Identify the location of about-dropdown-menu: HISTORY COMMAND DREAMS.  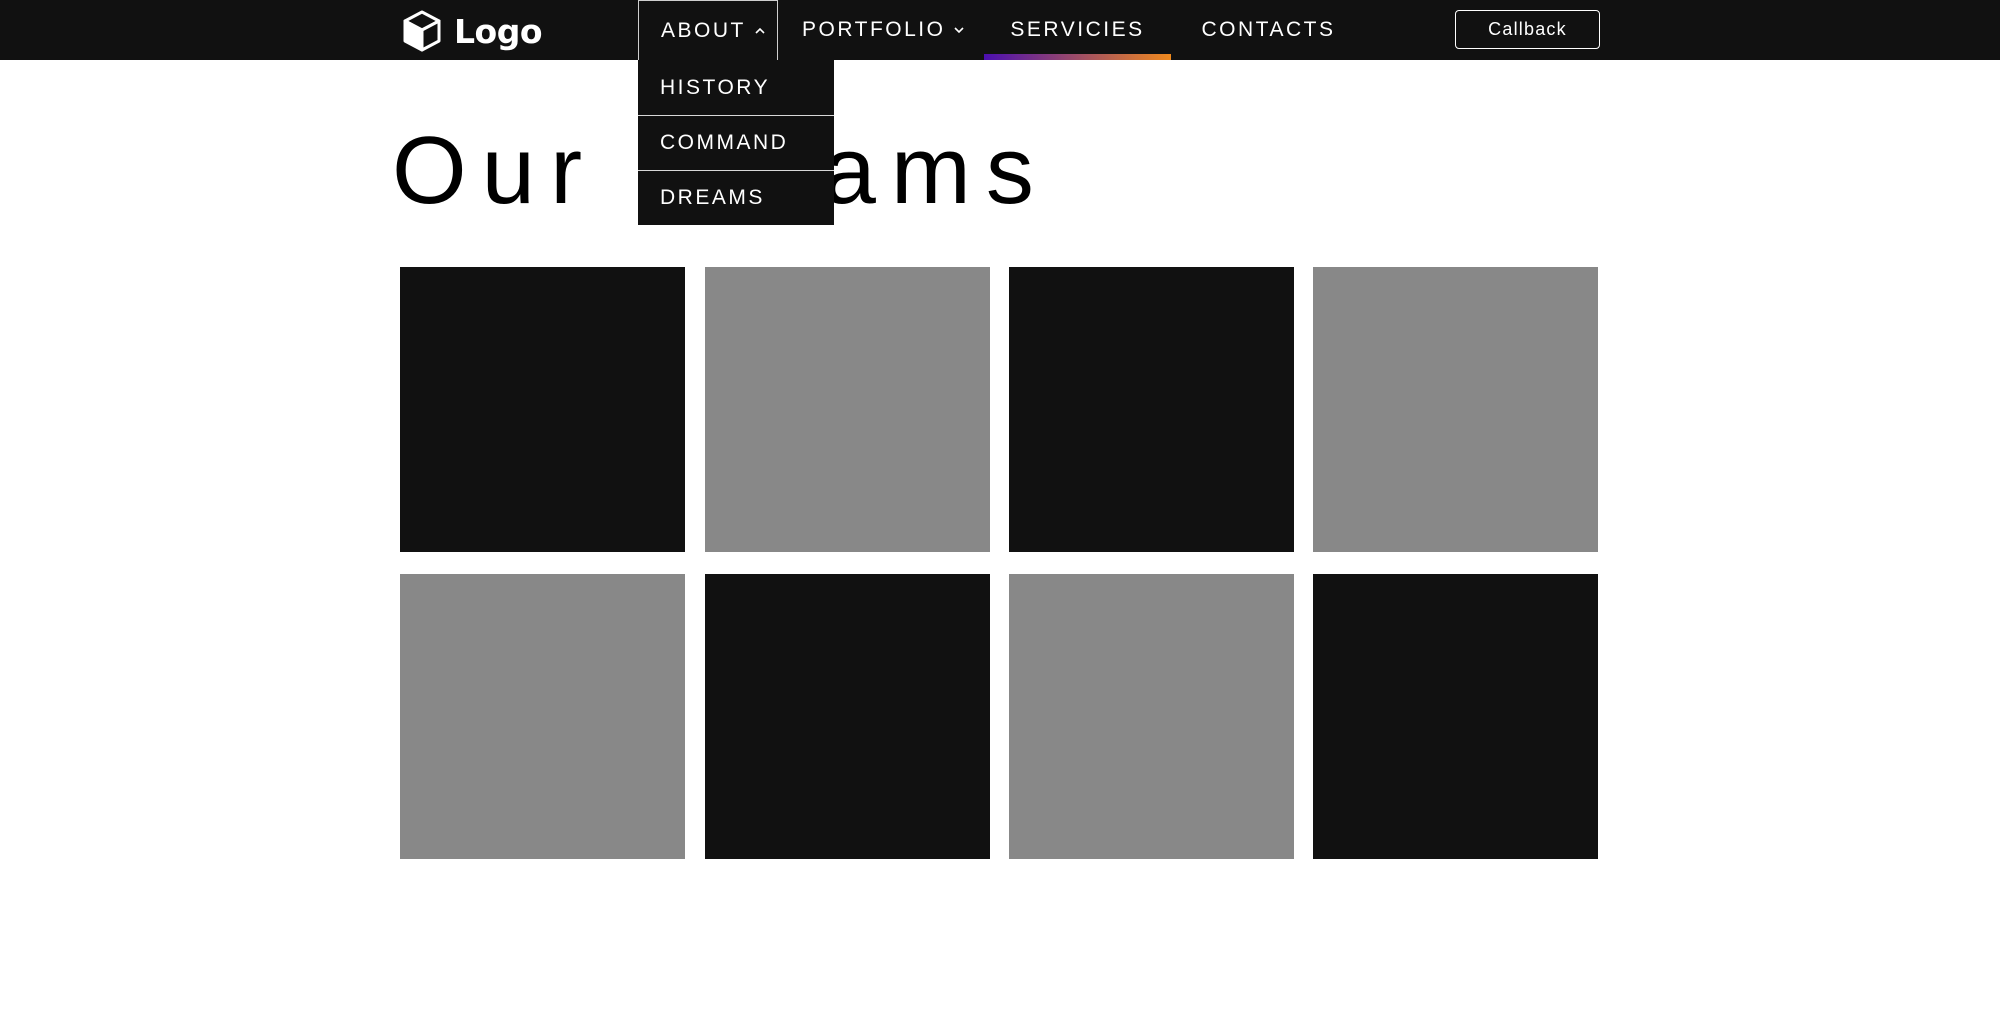
(736, 142).